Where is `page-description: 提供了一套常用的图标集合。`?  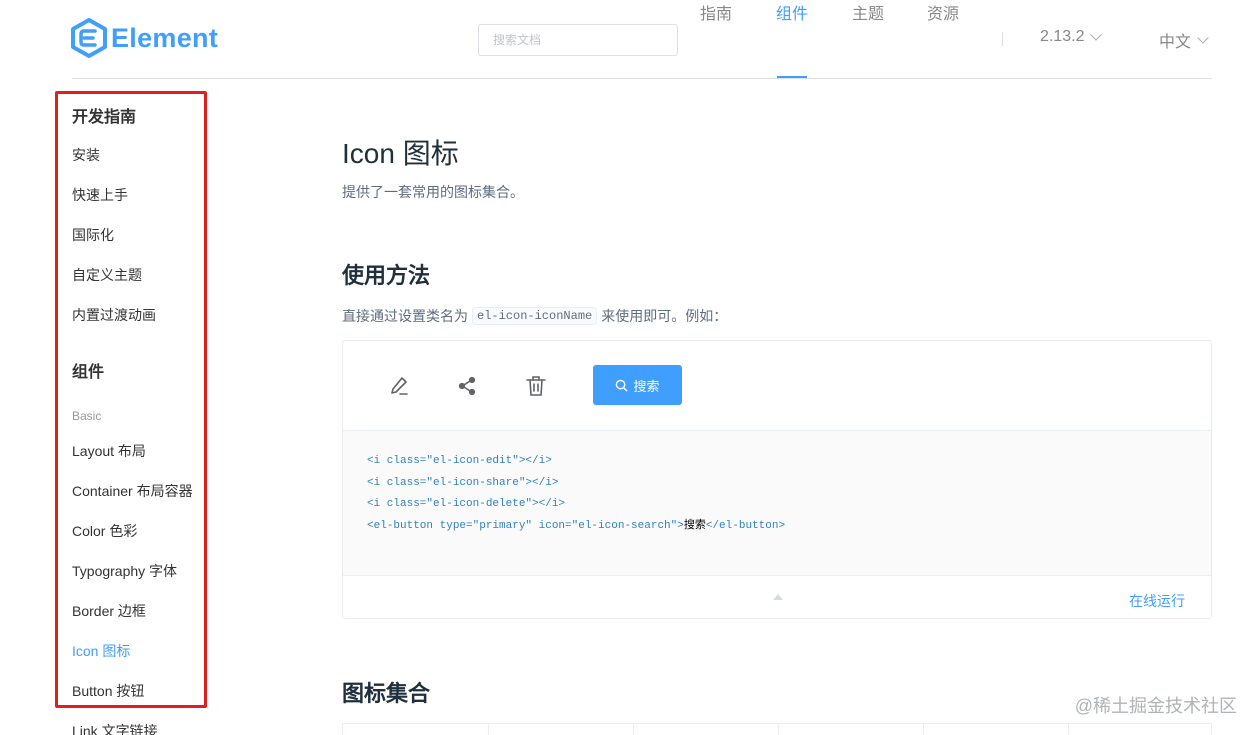 page-description: 提供了一套常用的图标集合。 is located at coordinates (433, 192).